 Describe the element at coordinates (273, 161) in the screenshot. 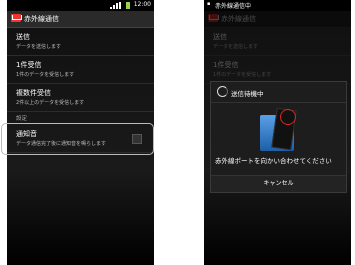

I see `dialog-message: 赤外線ポートを向かい合わせてください` at that location.